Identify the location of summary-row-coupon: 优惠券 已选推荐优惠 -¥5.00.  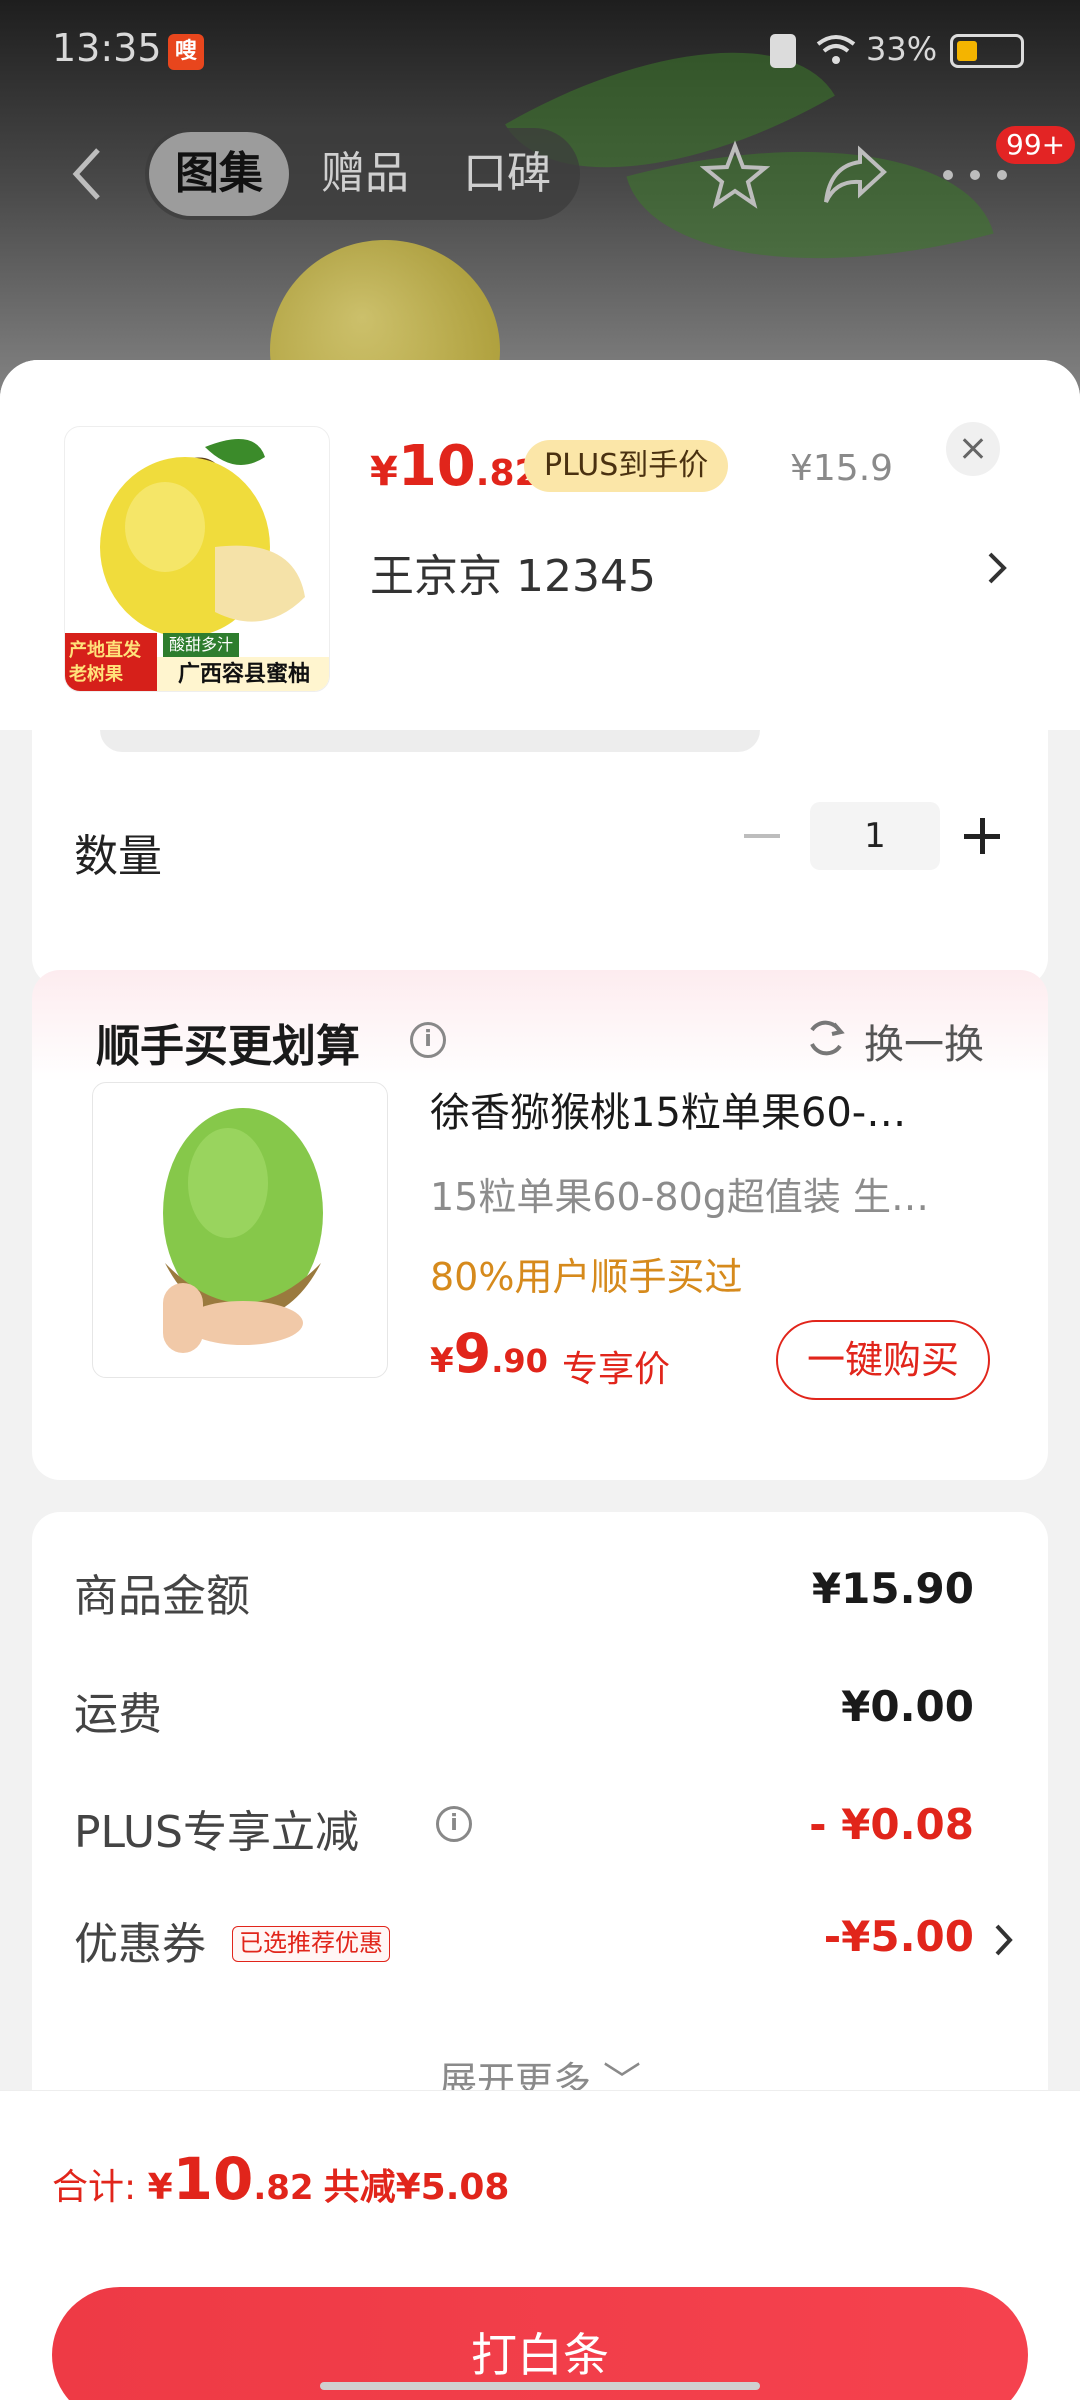
(544, 1939).